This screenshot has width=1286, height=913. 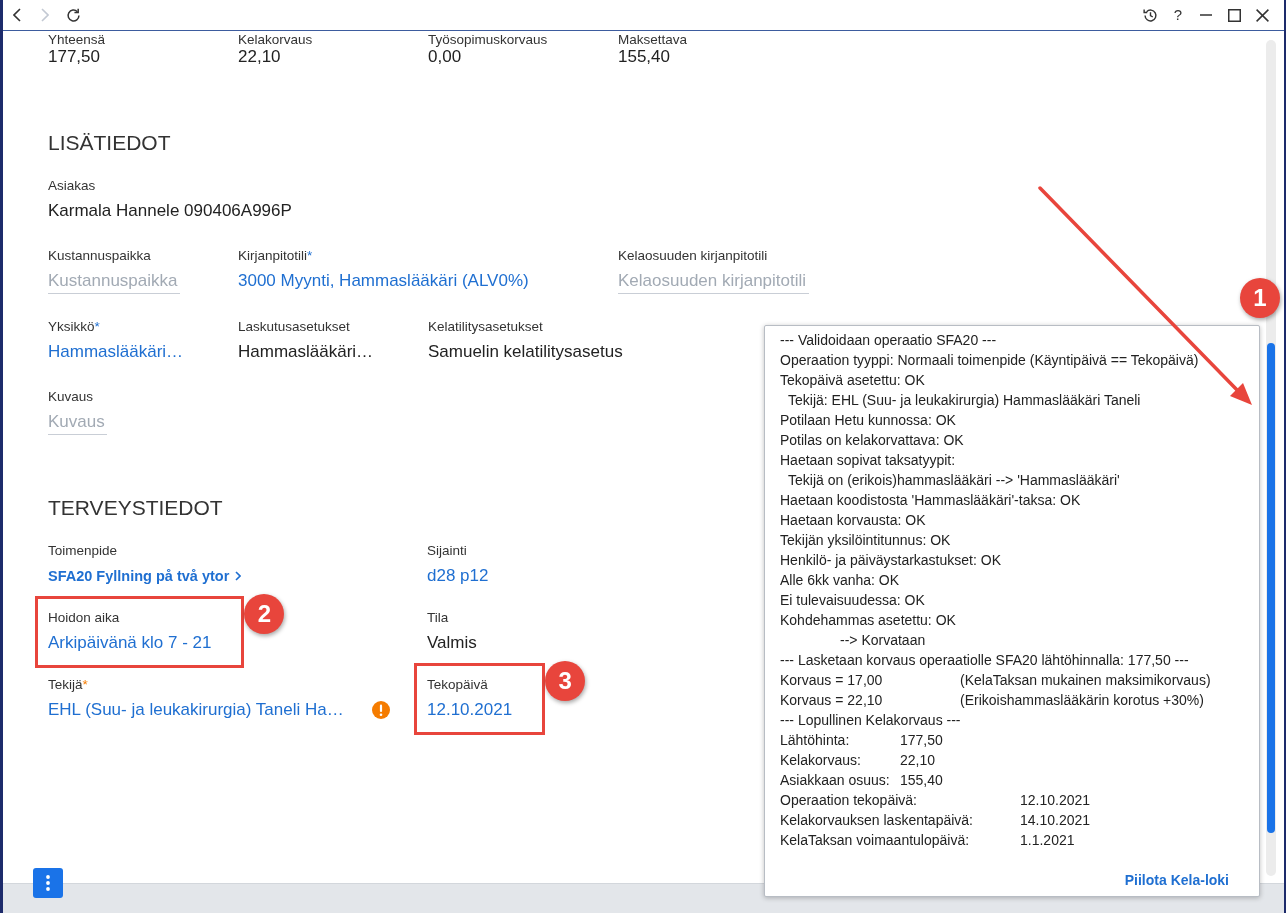 I want to click on log-line: Operaation tyyppi: Normaali toimenpide (Käyntipäivä == Tekopäivä), so click(x=989, y=360).